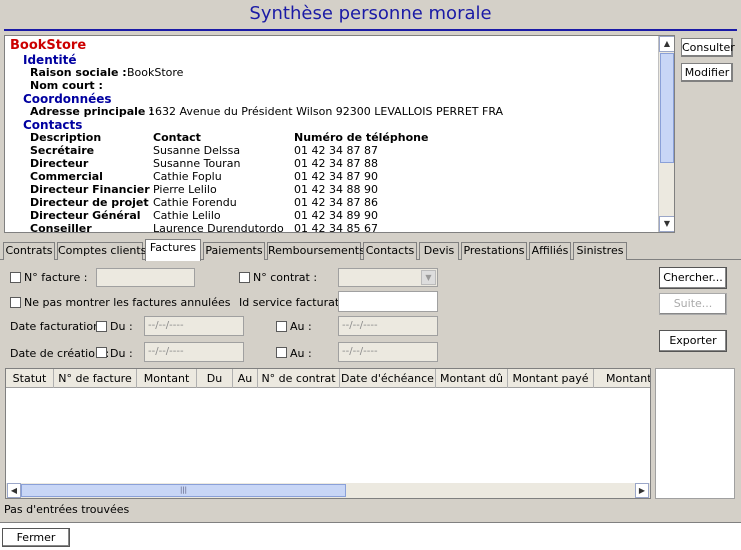 This screenshot has height=550, width=741. What do you see at coordinates (336, 163) in the screenshot?
I see `contact-phone: 01 42 34 87 88` at bounding box center [336, 163].